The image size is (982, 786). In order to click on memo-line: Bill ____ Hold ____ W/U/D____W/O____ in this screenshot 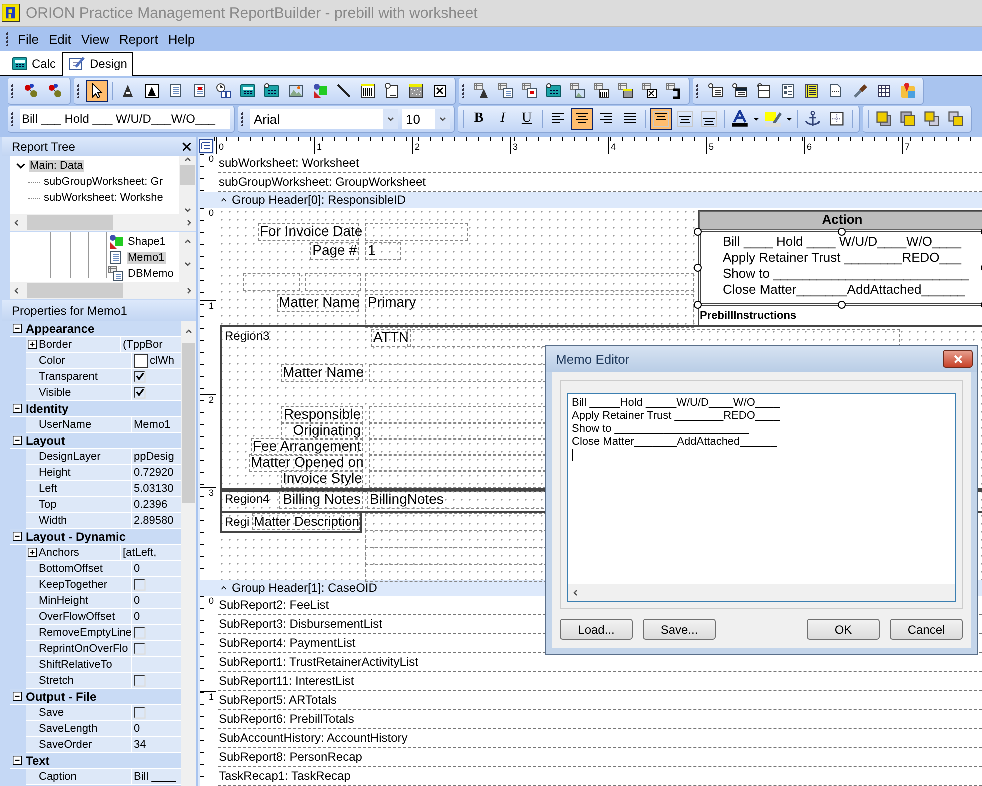, I will do `click(843, 242)`.